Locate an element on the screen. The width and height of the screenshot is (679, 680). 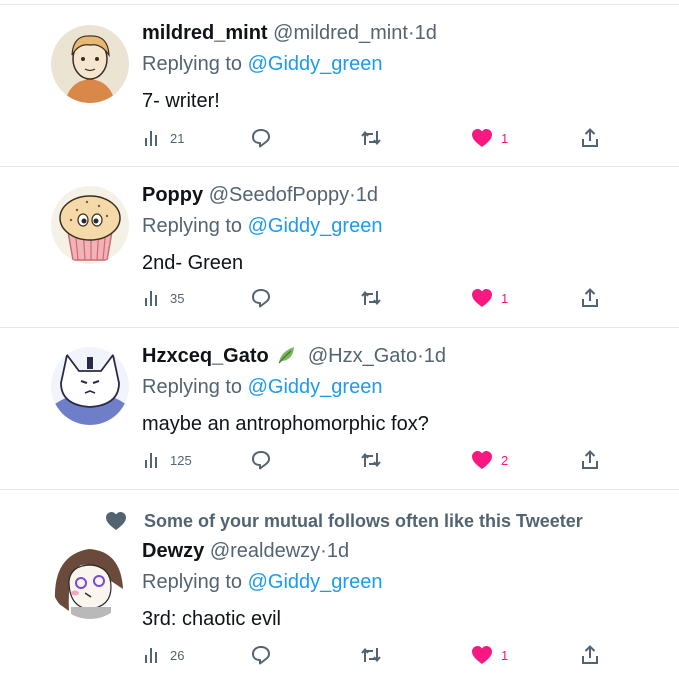
views-button: 125 is located at coordinates (167, 460).